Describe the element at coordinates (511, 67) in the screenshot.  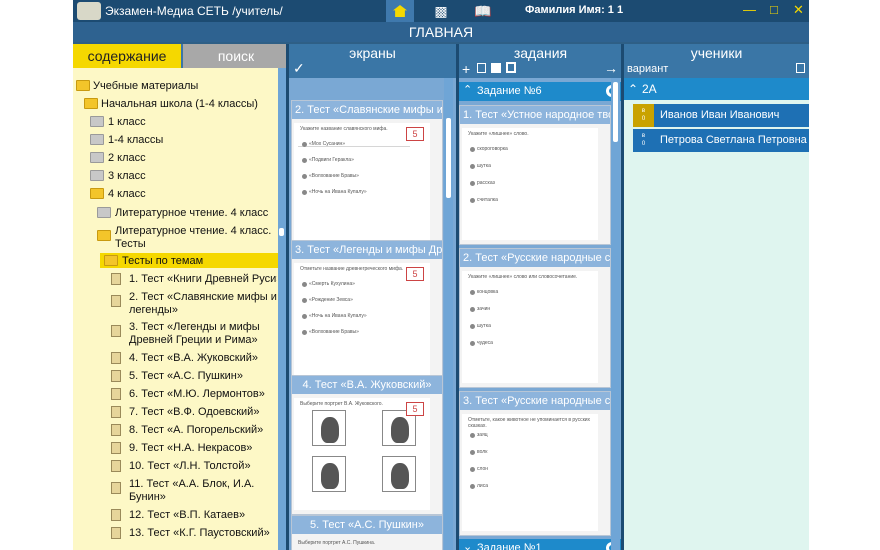
I see `save-icon` at that location.